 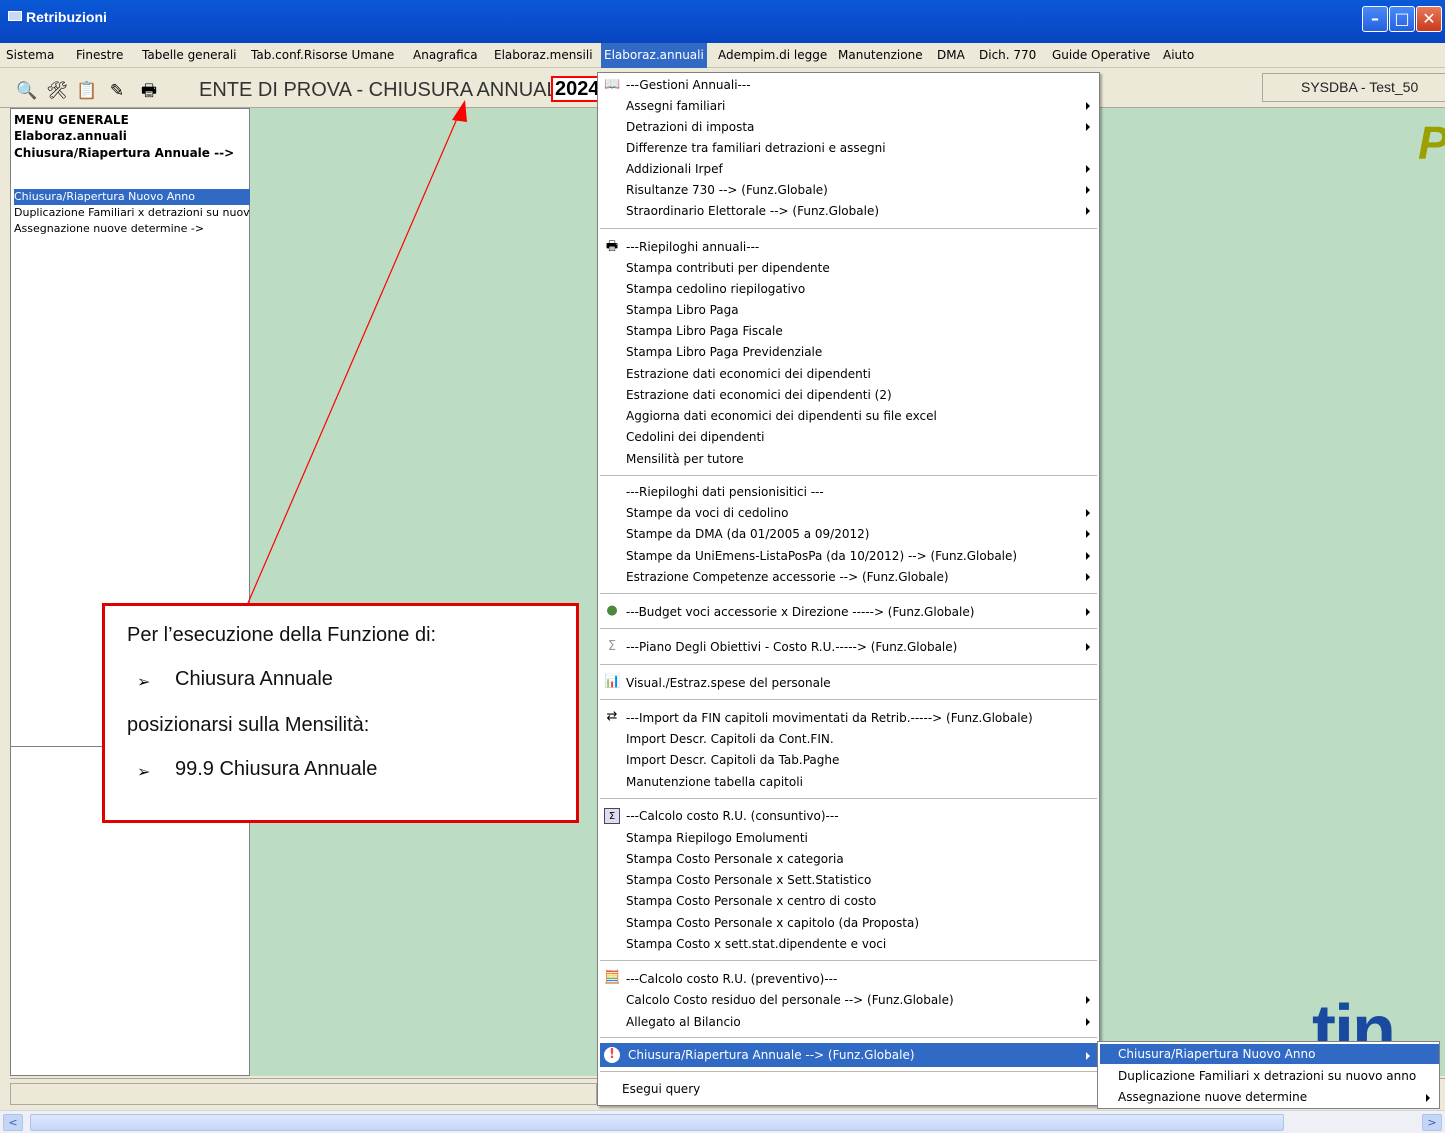 What do you see at coordinates (683, 1022) in the screenshot?
I see `menu-item-allegato-bilancio: Allegato al Bilancio` at bounding box center [683, 1022].